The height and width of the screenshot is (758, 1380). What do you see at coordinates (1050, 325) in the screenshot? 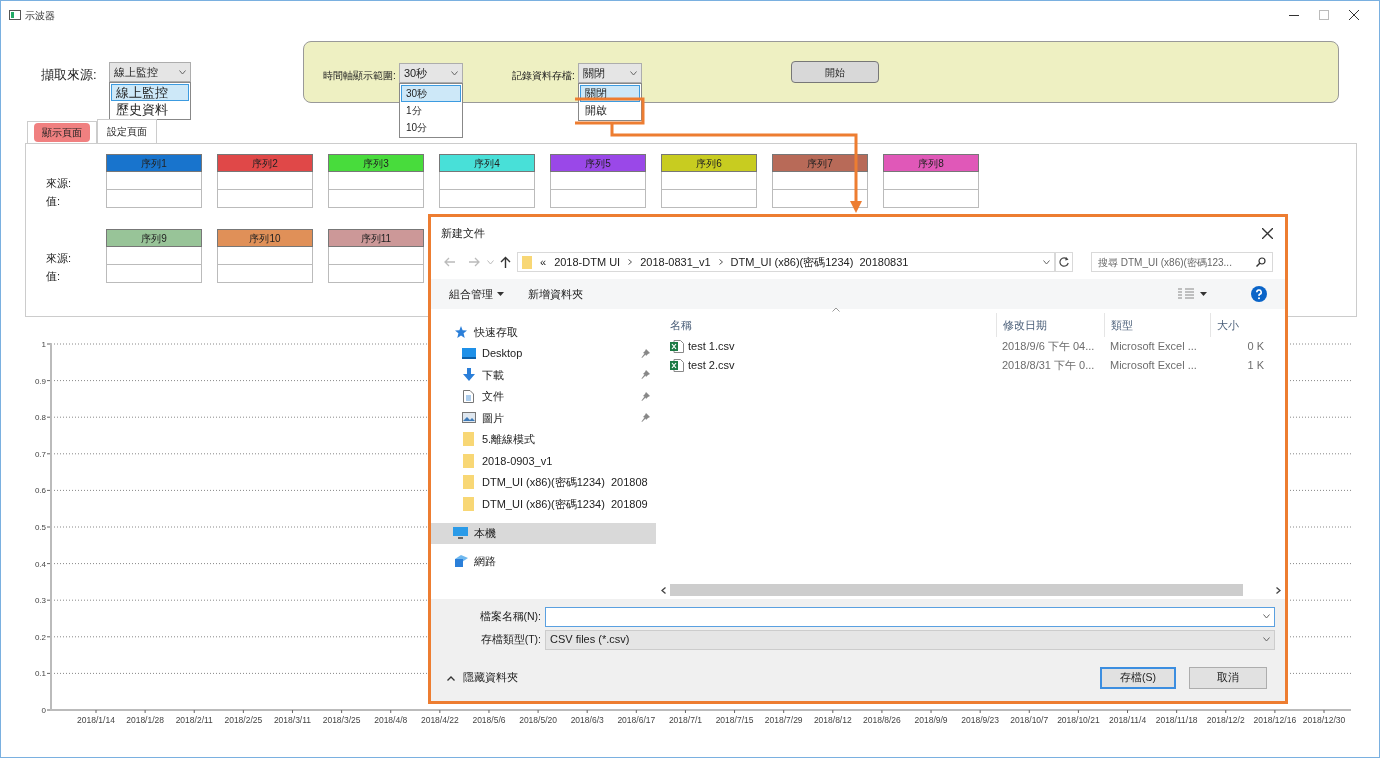
I see `column-header: 修改日期` at bounding box center [1050, 325].